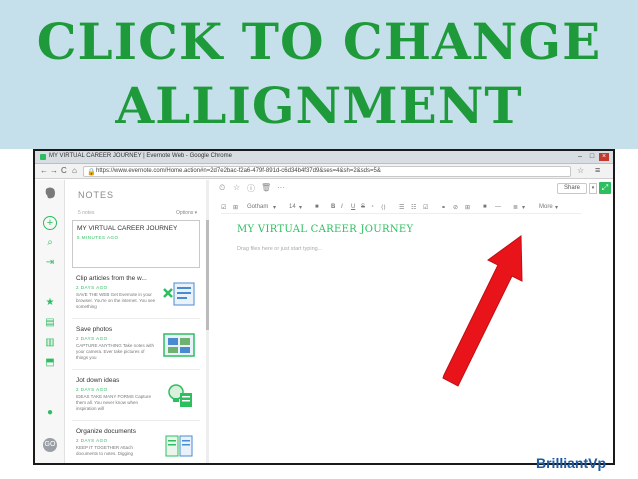 Image resolution: width=638 pixels, height=479 pixels. Describe the element at coordinates (74, 171) in the screenshot. I see `home-icon: ⌂` at that location.